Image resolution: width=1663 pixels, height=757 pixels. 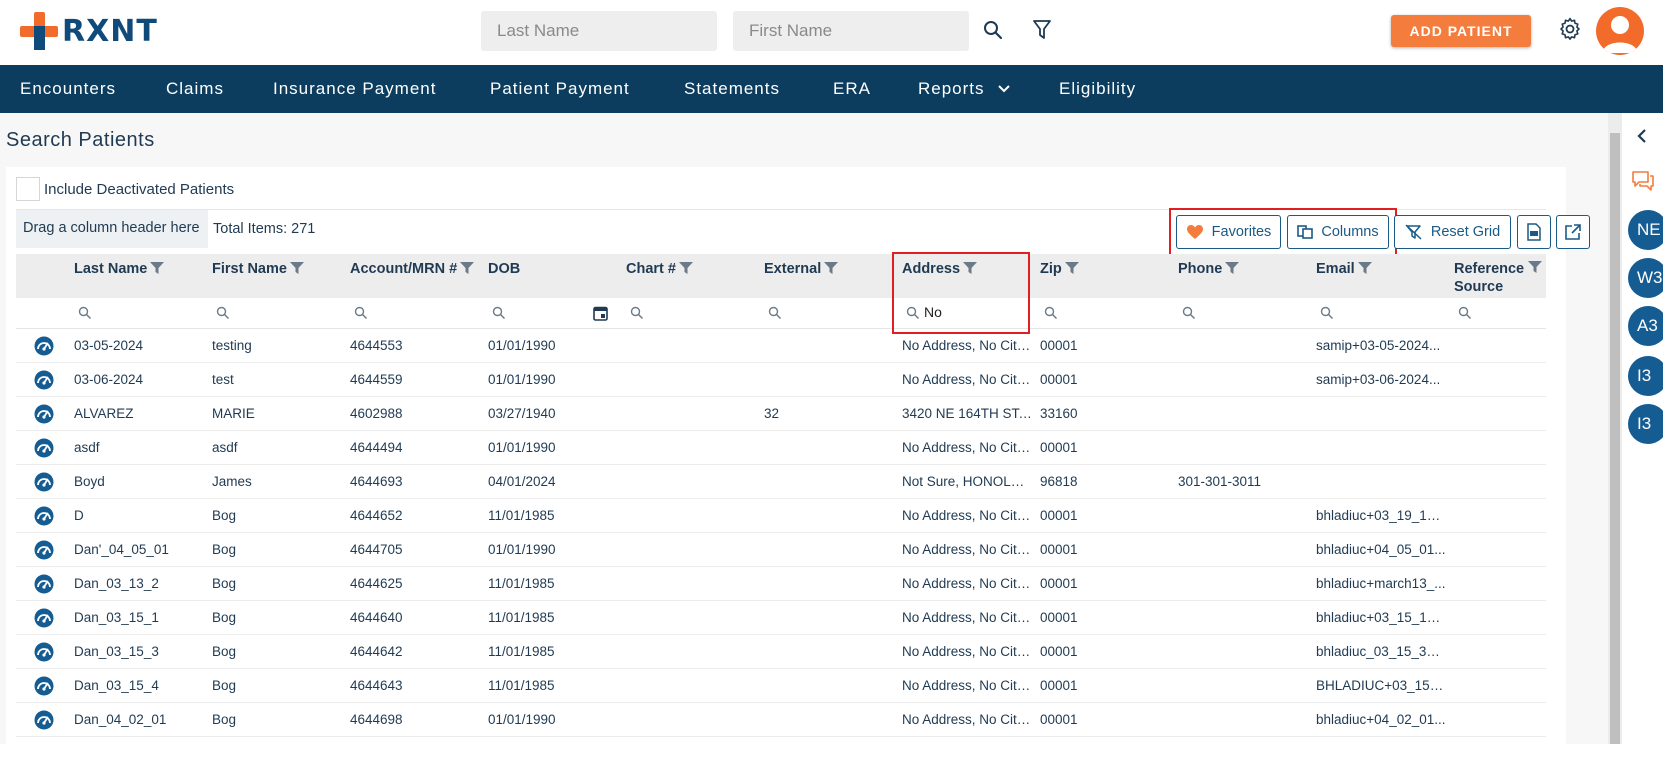 What do you see at coordinates (504, 269) in the screenshot?
I see `col-dob: DOB` at bounding box center [504, 269].